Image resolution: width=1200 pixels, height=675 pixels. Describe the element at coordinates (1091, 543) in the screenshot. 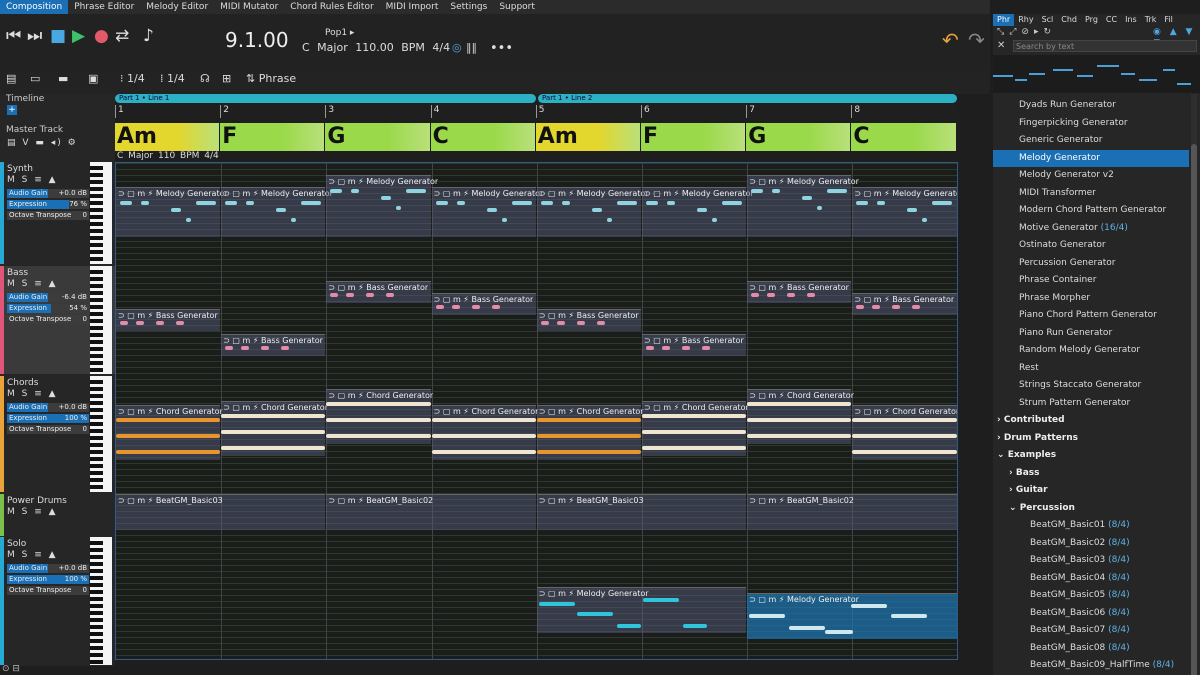

I see `beat-item: BeatGM_Basic02 (8/4)` at that location.